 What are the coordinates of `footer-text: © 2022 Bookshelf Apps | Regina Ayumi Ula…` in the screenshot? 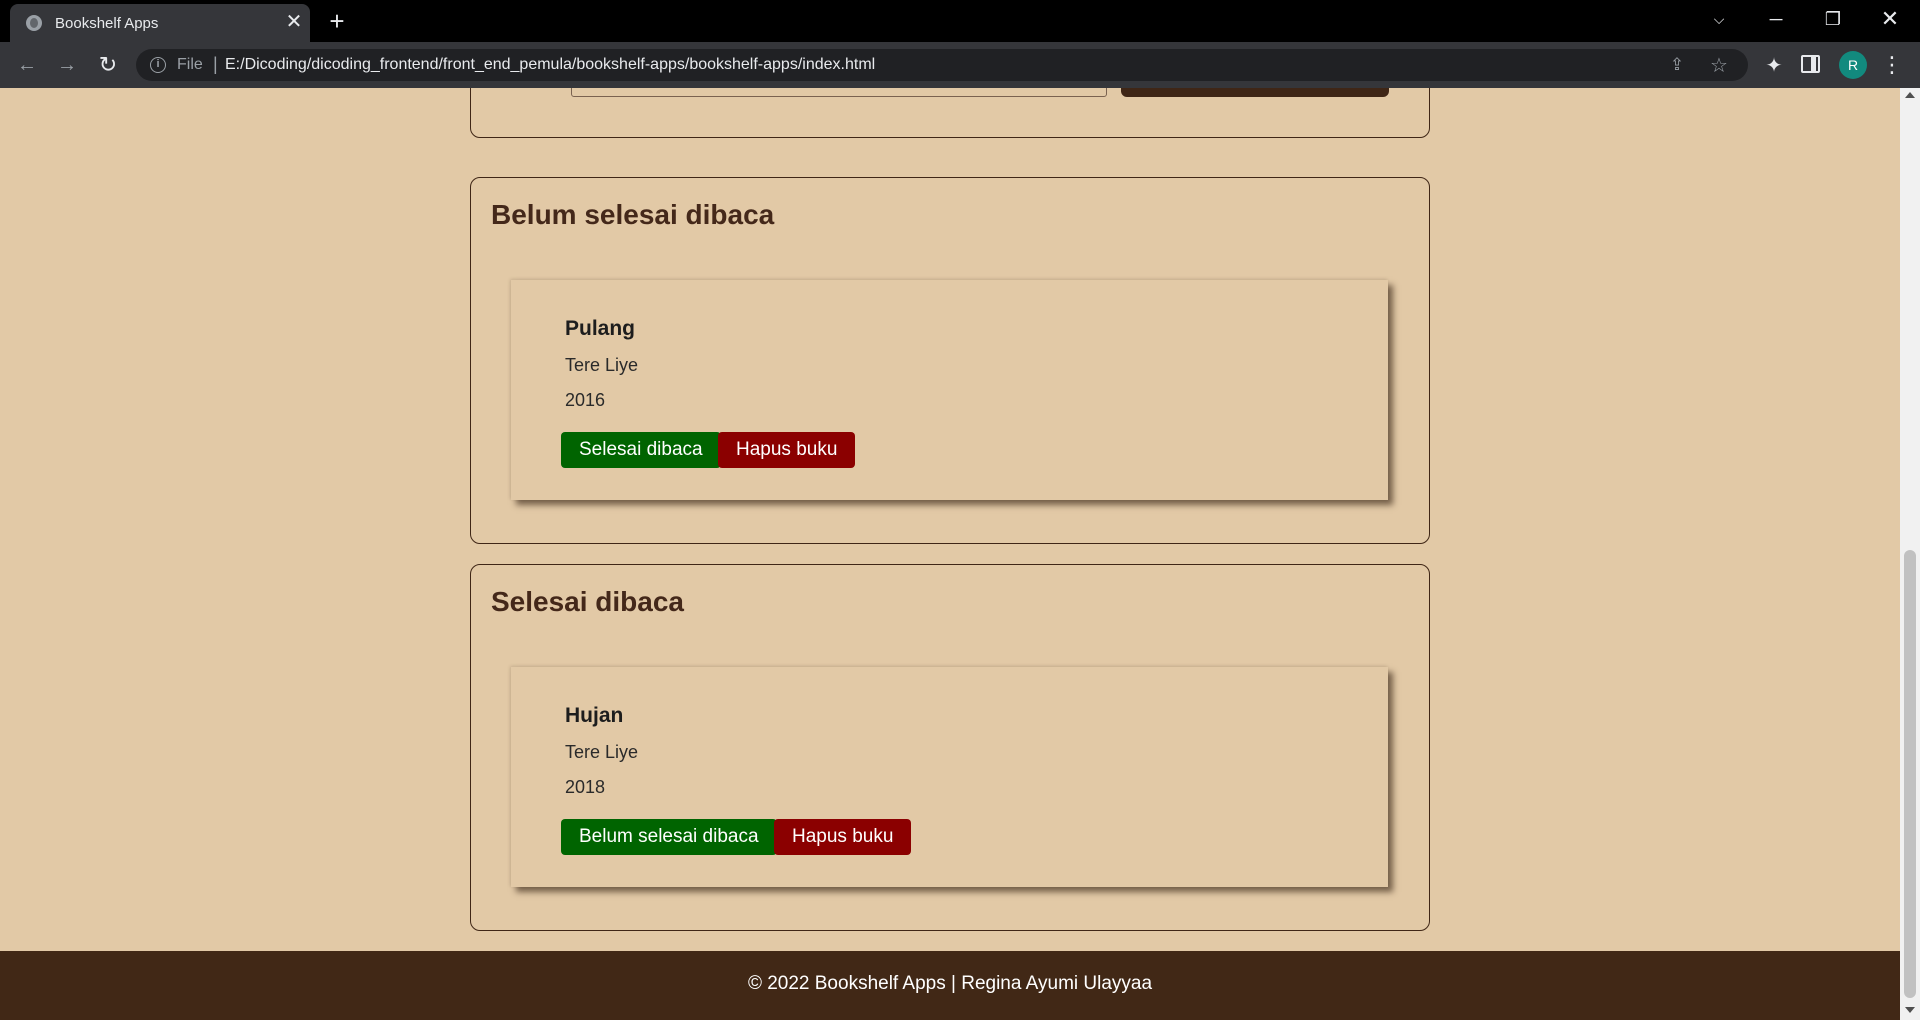 It's located at (950, 983).